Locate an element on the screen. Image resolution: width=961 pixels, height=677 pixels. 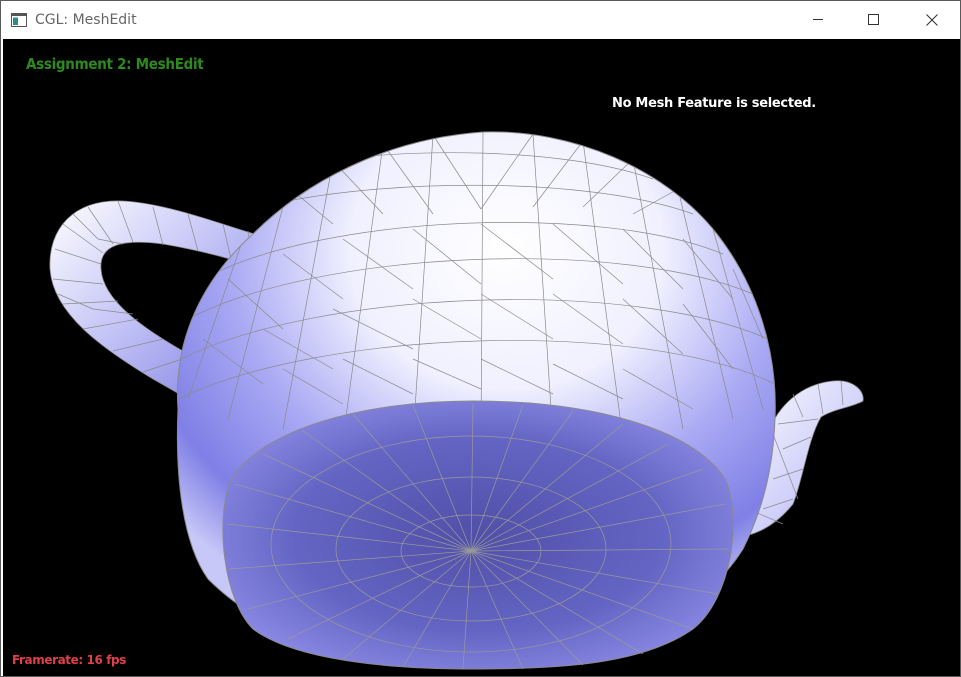
minimize-icon is located at coordinates (818, 19).